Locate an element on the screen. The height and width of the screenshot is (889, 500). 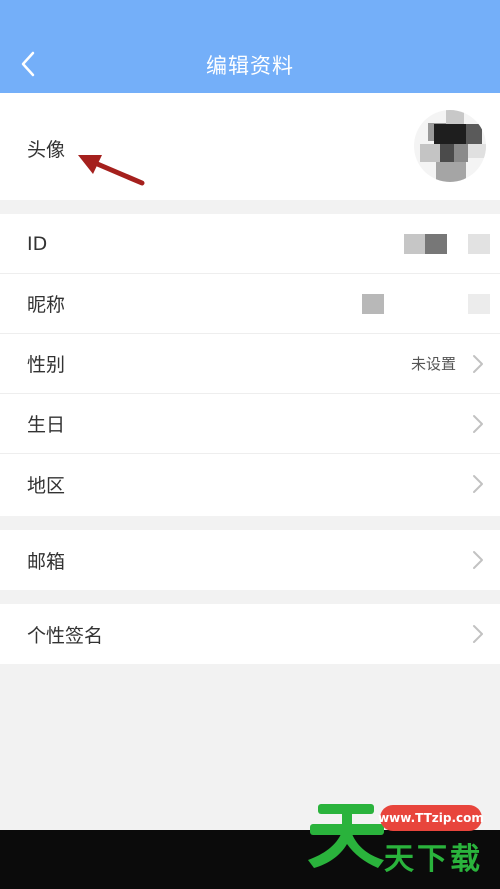
avatar-section: 头像 is located at coordinates (250, 146).